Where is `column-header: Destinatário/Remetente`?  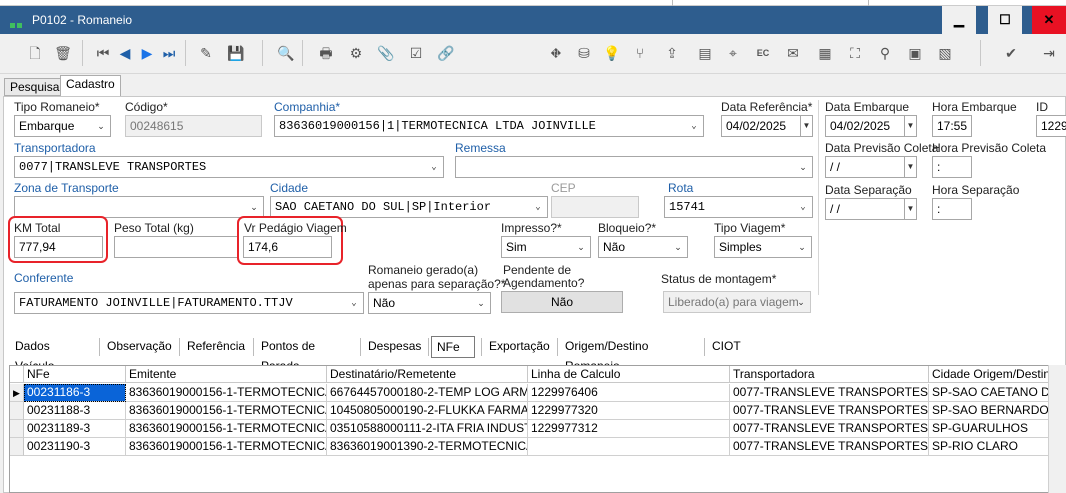 column-header: Destinatário/Remetente is located at coordinates (427, 374).